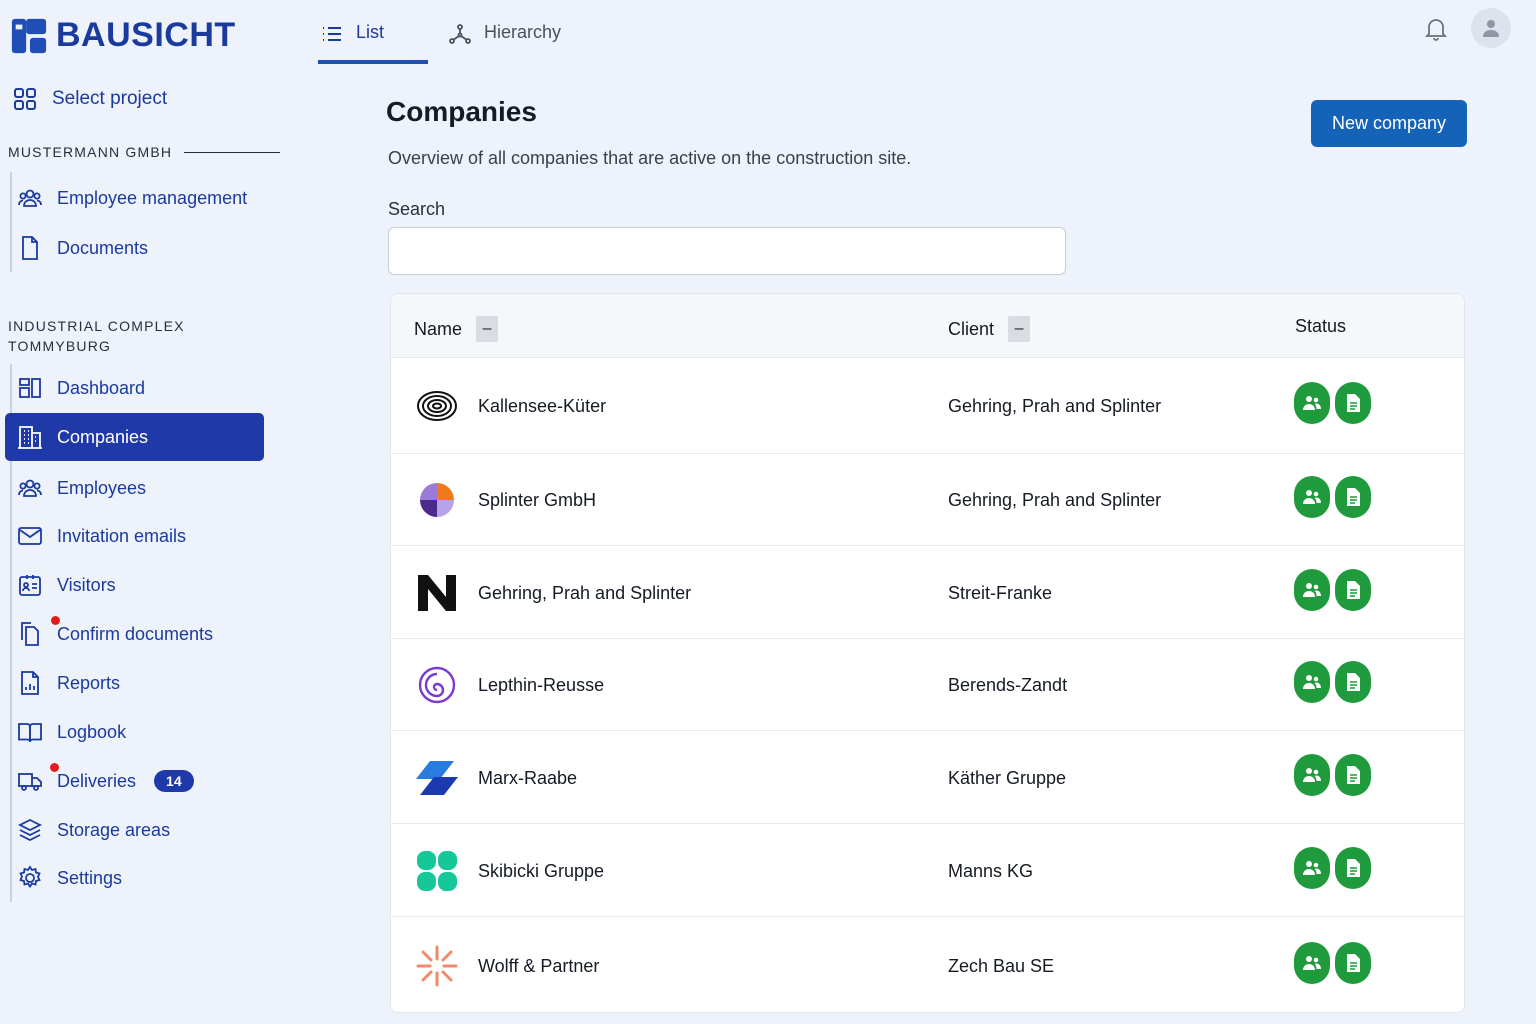  I want to click on sidebar-item-dashboard: Dashboard, so click(134, 388).